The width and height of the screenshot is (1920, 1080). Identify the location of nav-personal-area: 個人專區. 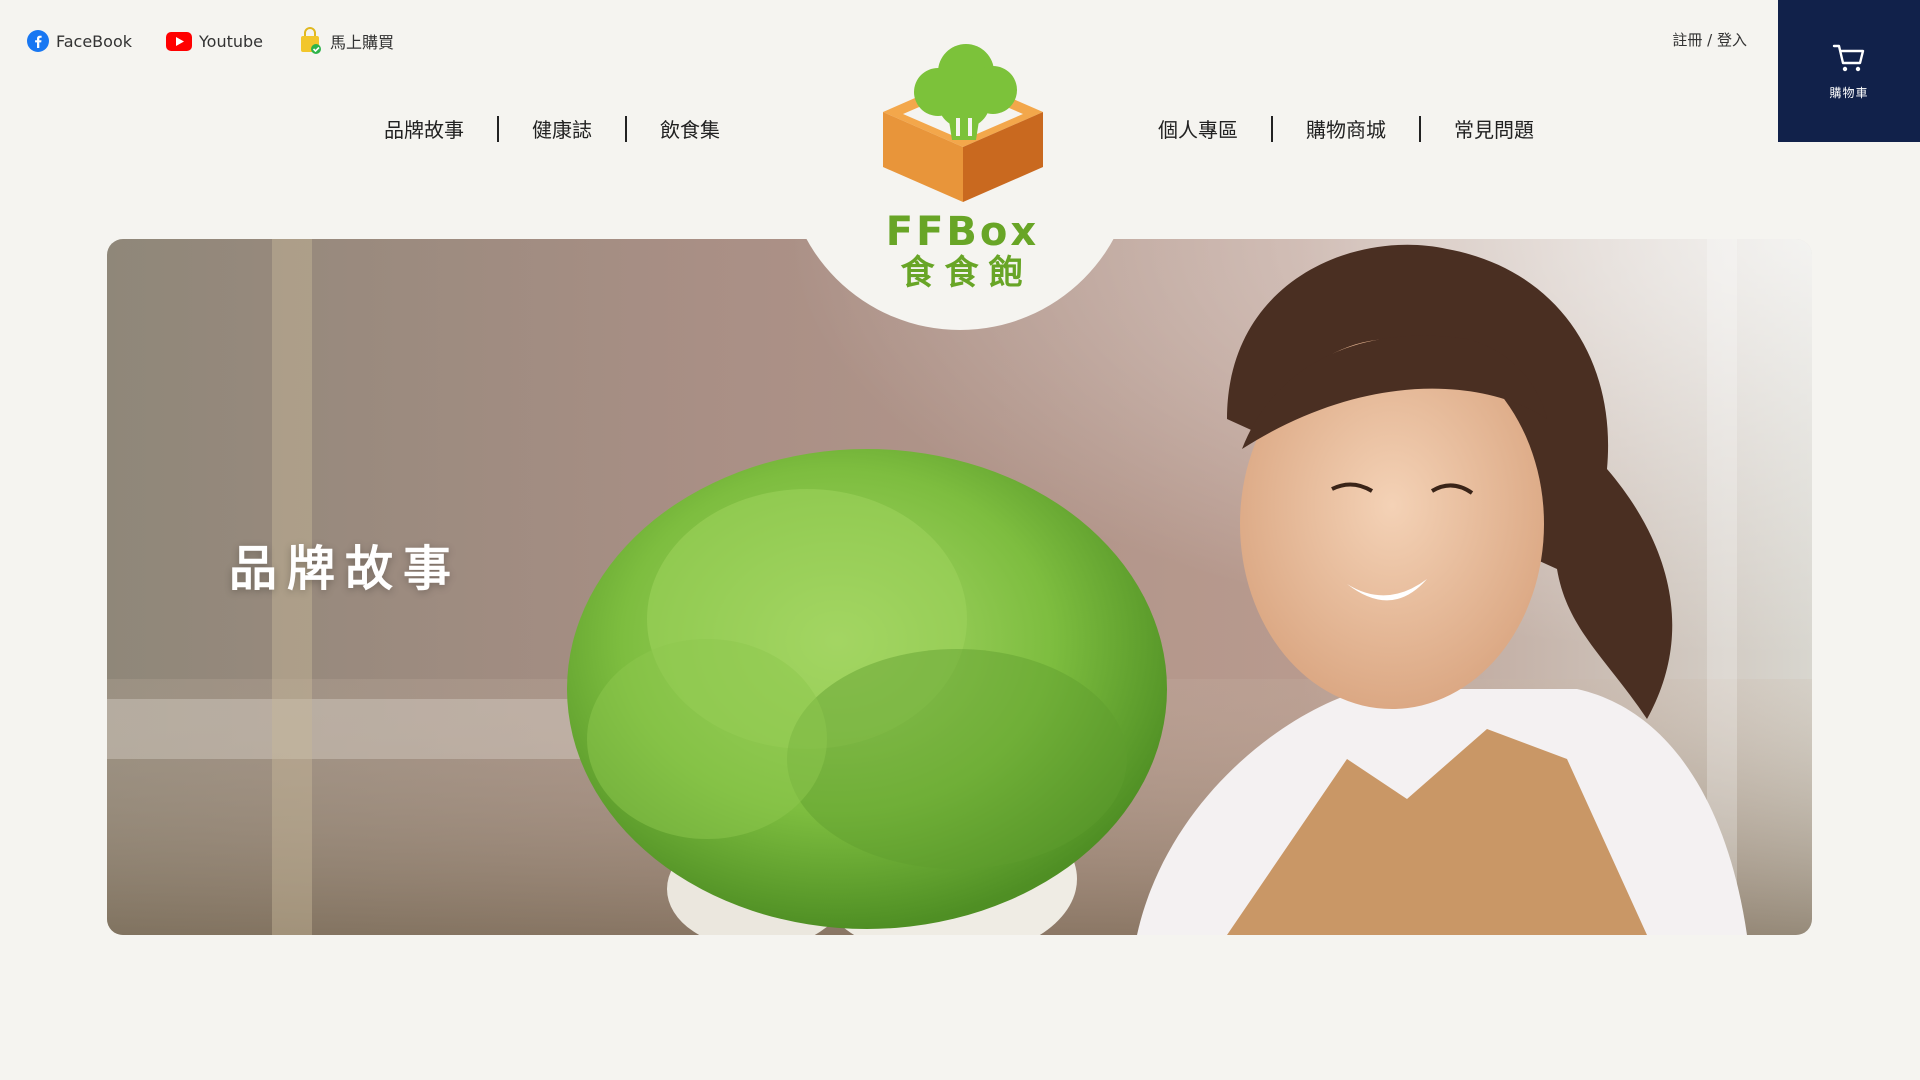
(1198, 128).